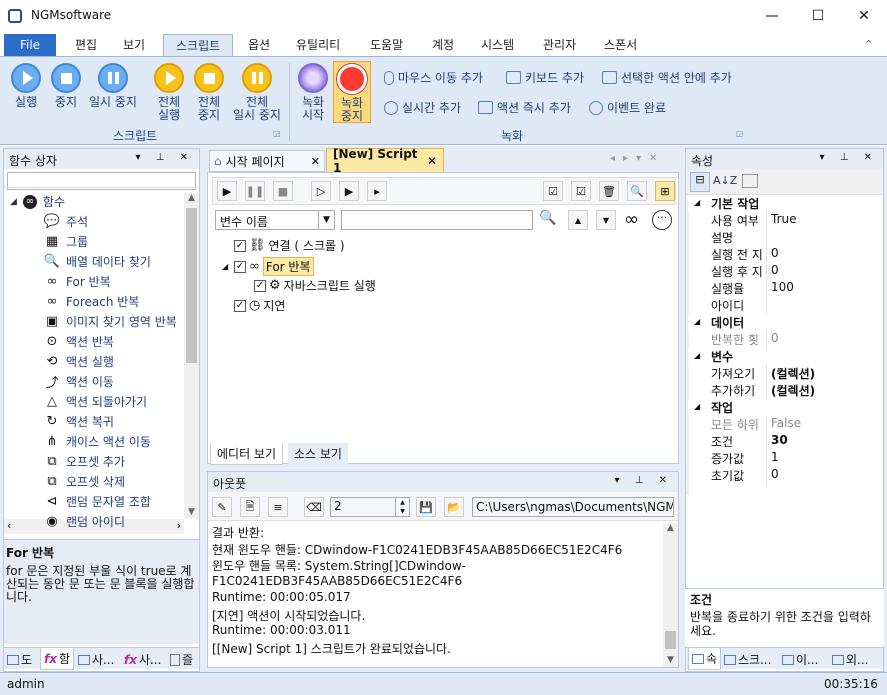 This screenshot has height=695, width=887. I want to click on run-all-button: 전체 실행, so click(169, 92).